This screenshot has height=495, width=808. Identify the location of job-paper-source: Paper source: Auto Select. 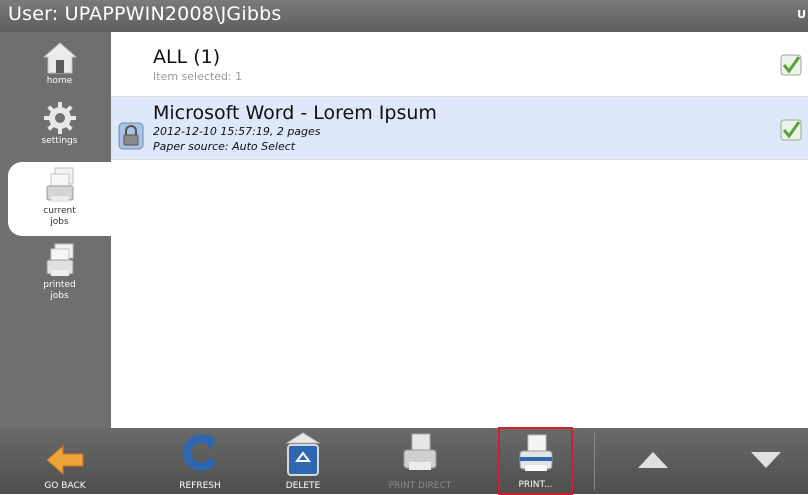
(224, 146).